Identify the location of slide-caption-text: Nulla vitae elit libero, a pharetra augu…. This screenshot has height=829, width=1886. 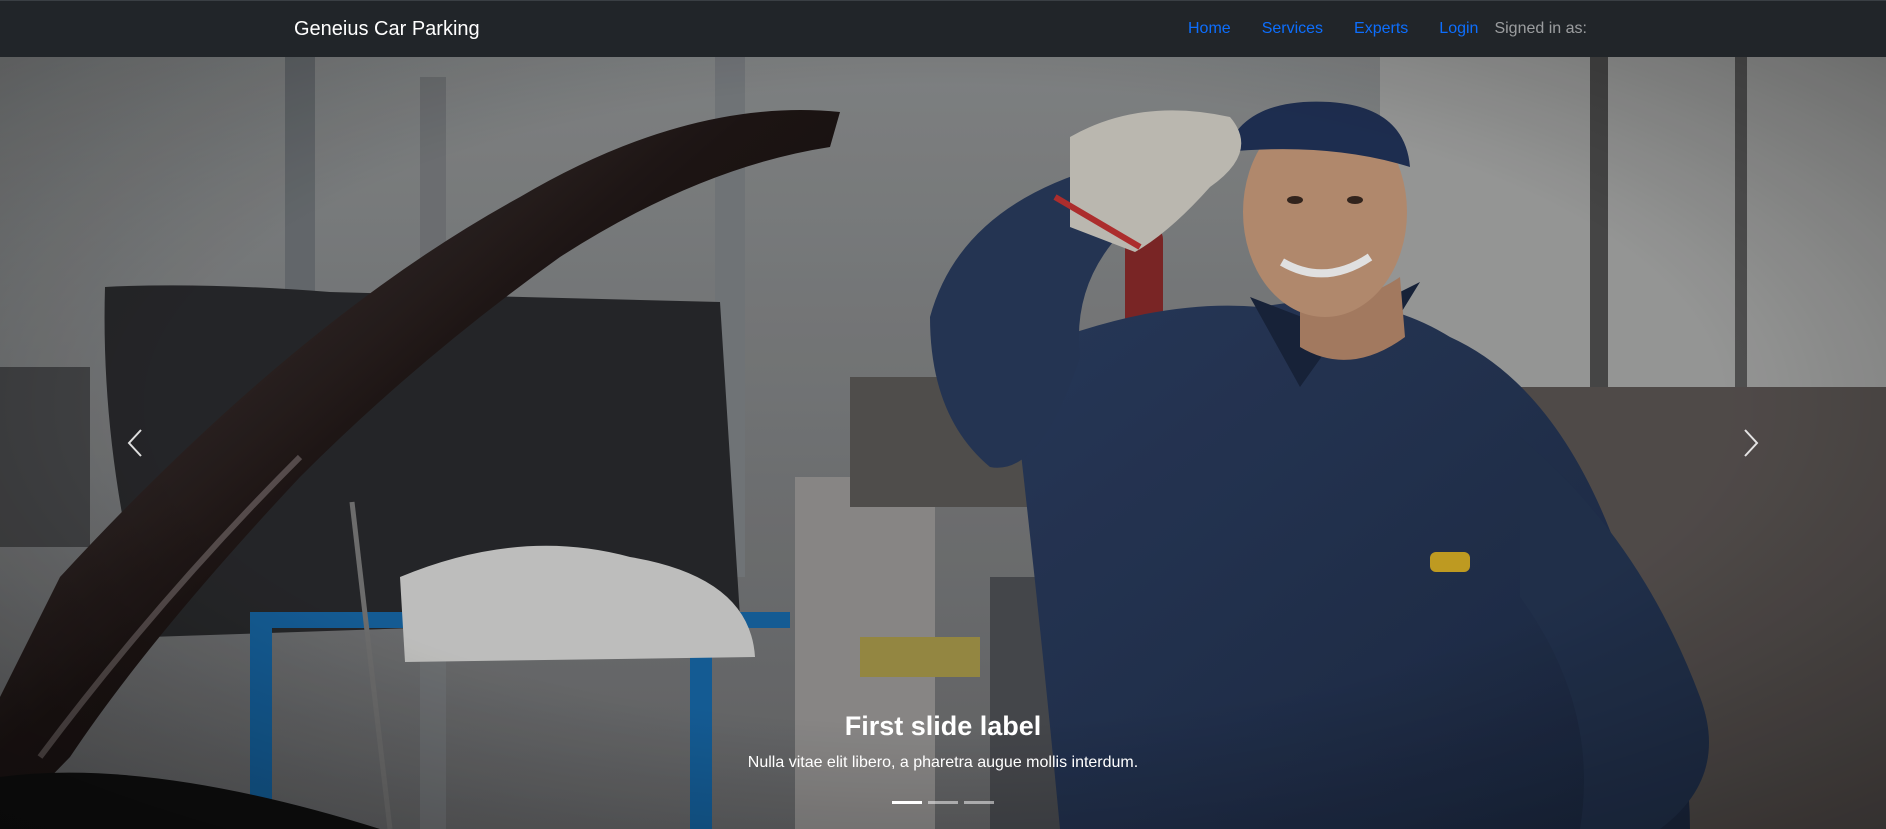
(943, 762).